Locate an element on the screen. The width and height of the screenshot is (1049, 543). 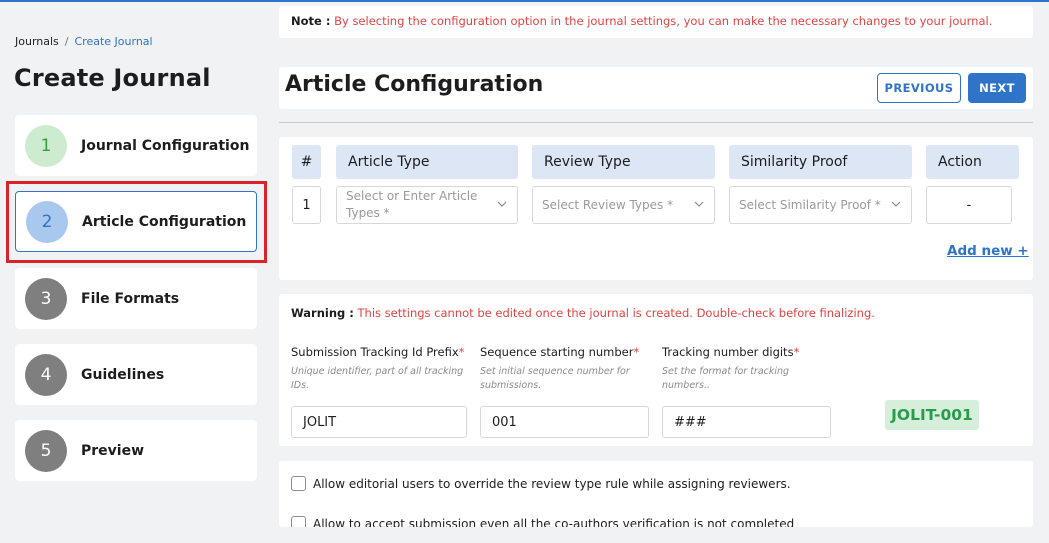
add-new-link: Add new + is located at coordinates (988, 251).